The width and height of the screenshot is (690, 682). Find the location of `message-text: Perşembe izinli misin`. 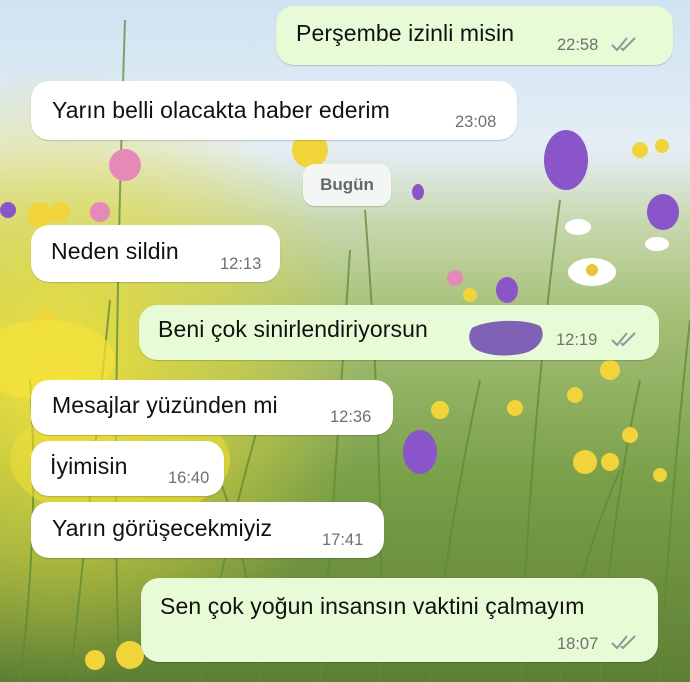

message-text: Perşembe izinli misin is located at coordinates (405, 33).